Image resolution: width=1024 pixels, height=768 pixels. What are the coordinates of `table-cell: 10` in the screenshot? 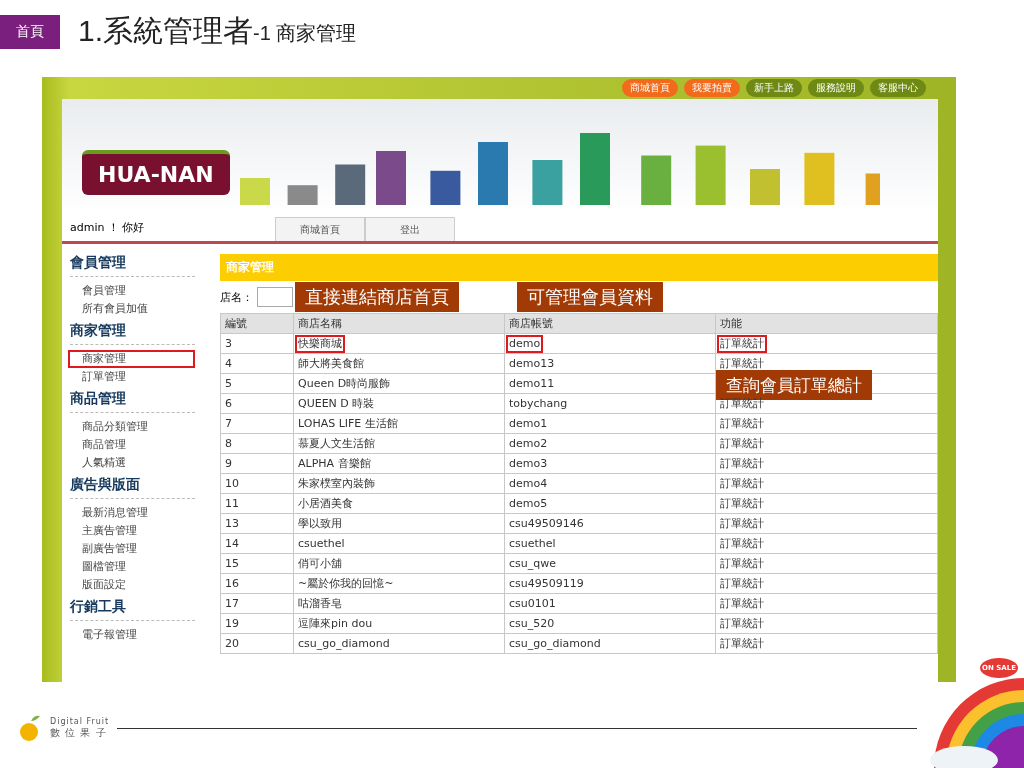 It's located at (257, 483).